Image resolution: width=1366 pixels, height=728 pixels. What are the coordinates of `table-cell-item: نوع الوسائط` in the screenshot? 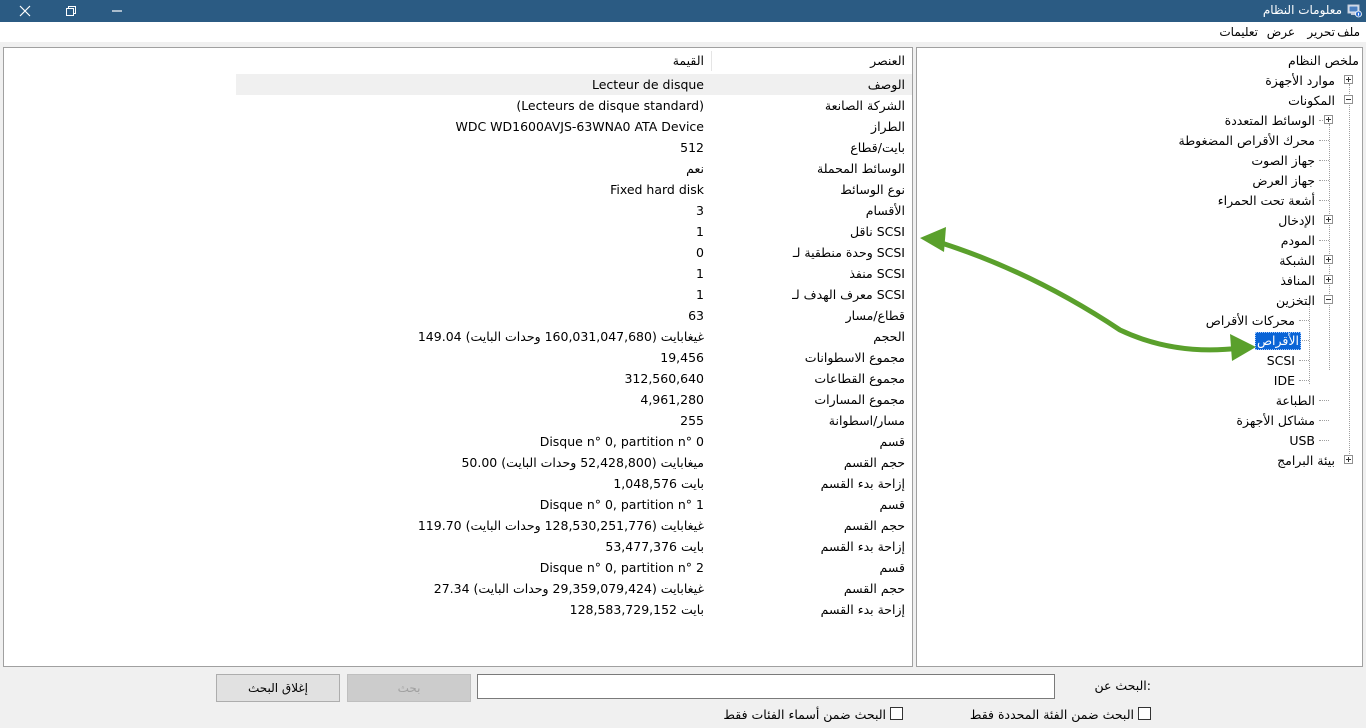 It's located at (872, 189).